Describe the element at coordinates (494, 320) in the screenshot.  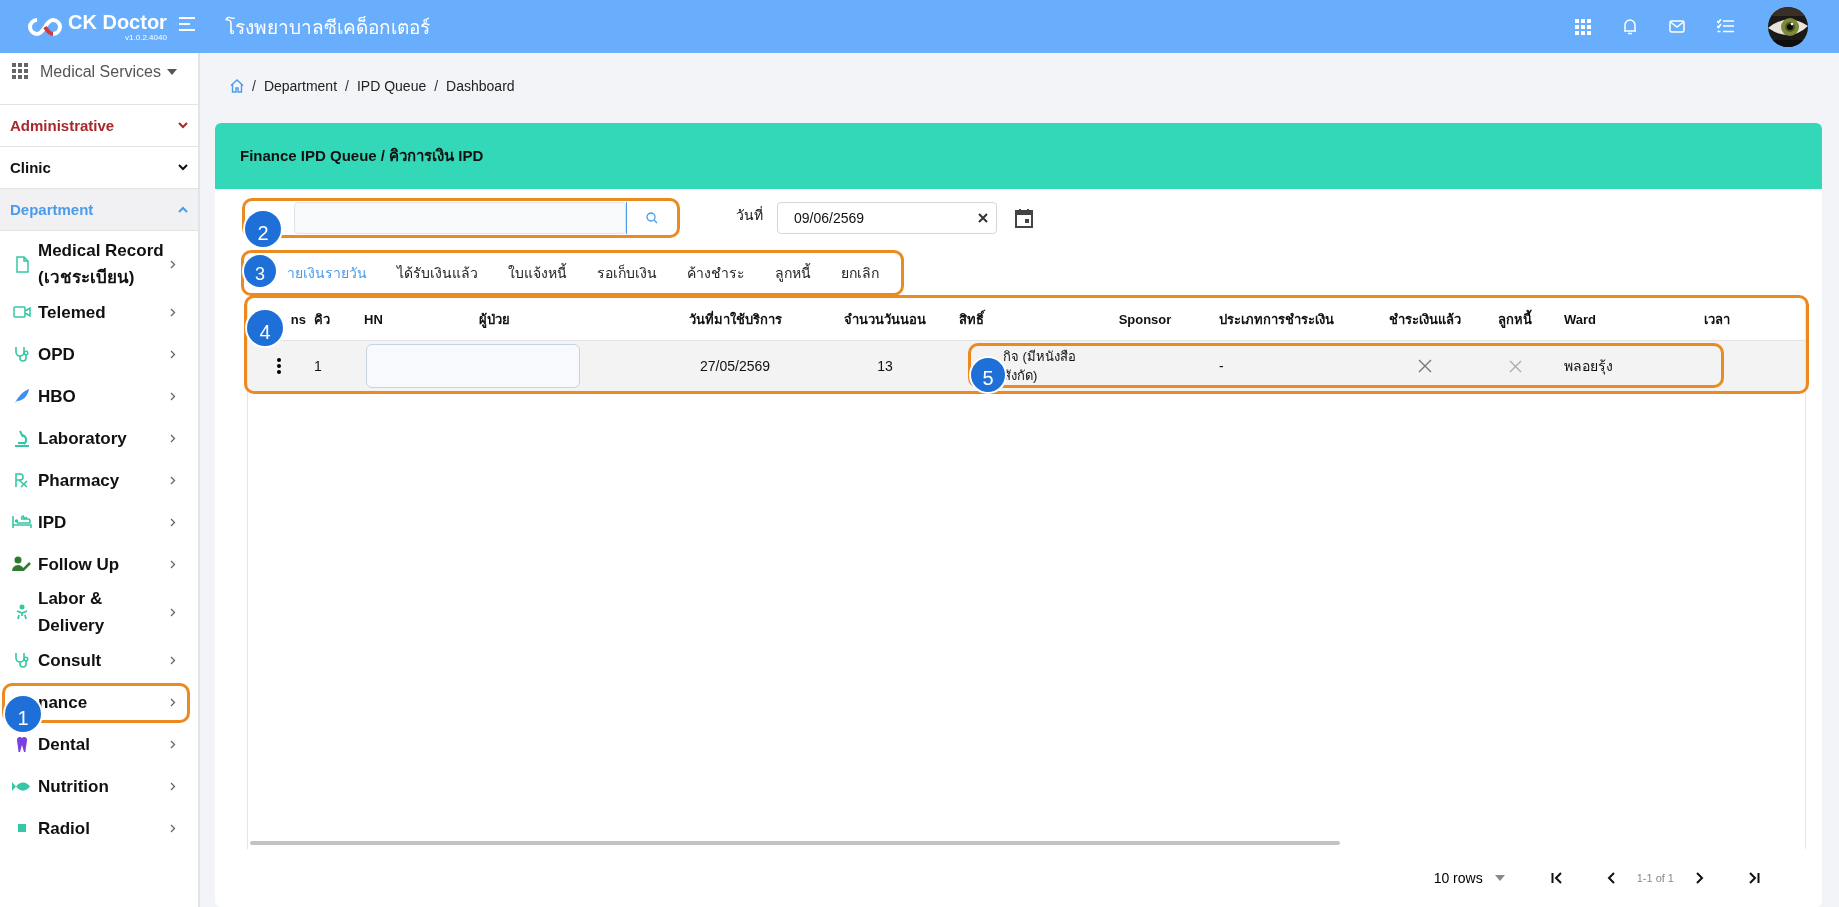
I see `column-header: ผู้ป่วย` at that location.